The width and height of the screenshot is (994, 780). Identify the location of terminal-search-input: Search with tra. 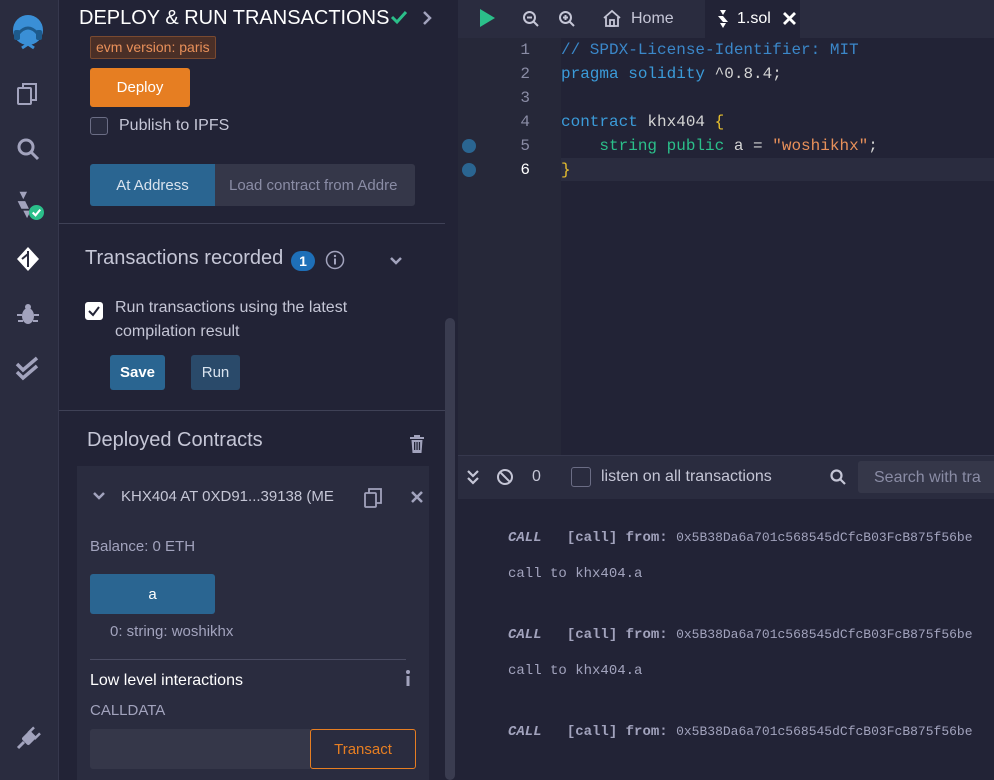
(926, 477).